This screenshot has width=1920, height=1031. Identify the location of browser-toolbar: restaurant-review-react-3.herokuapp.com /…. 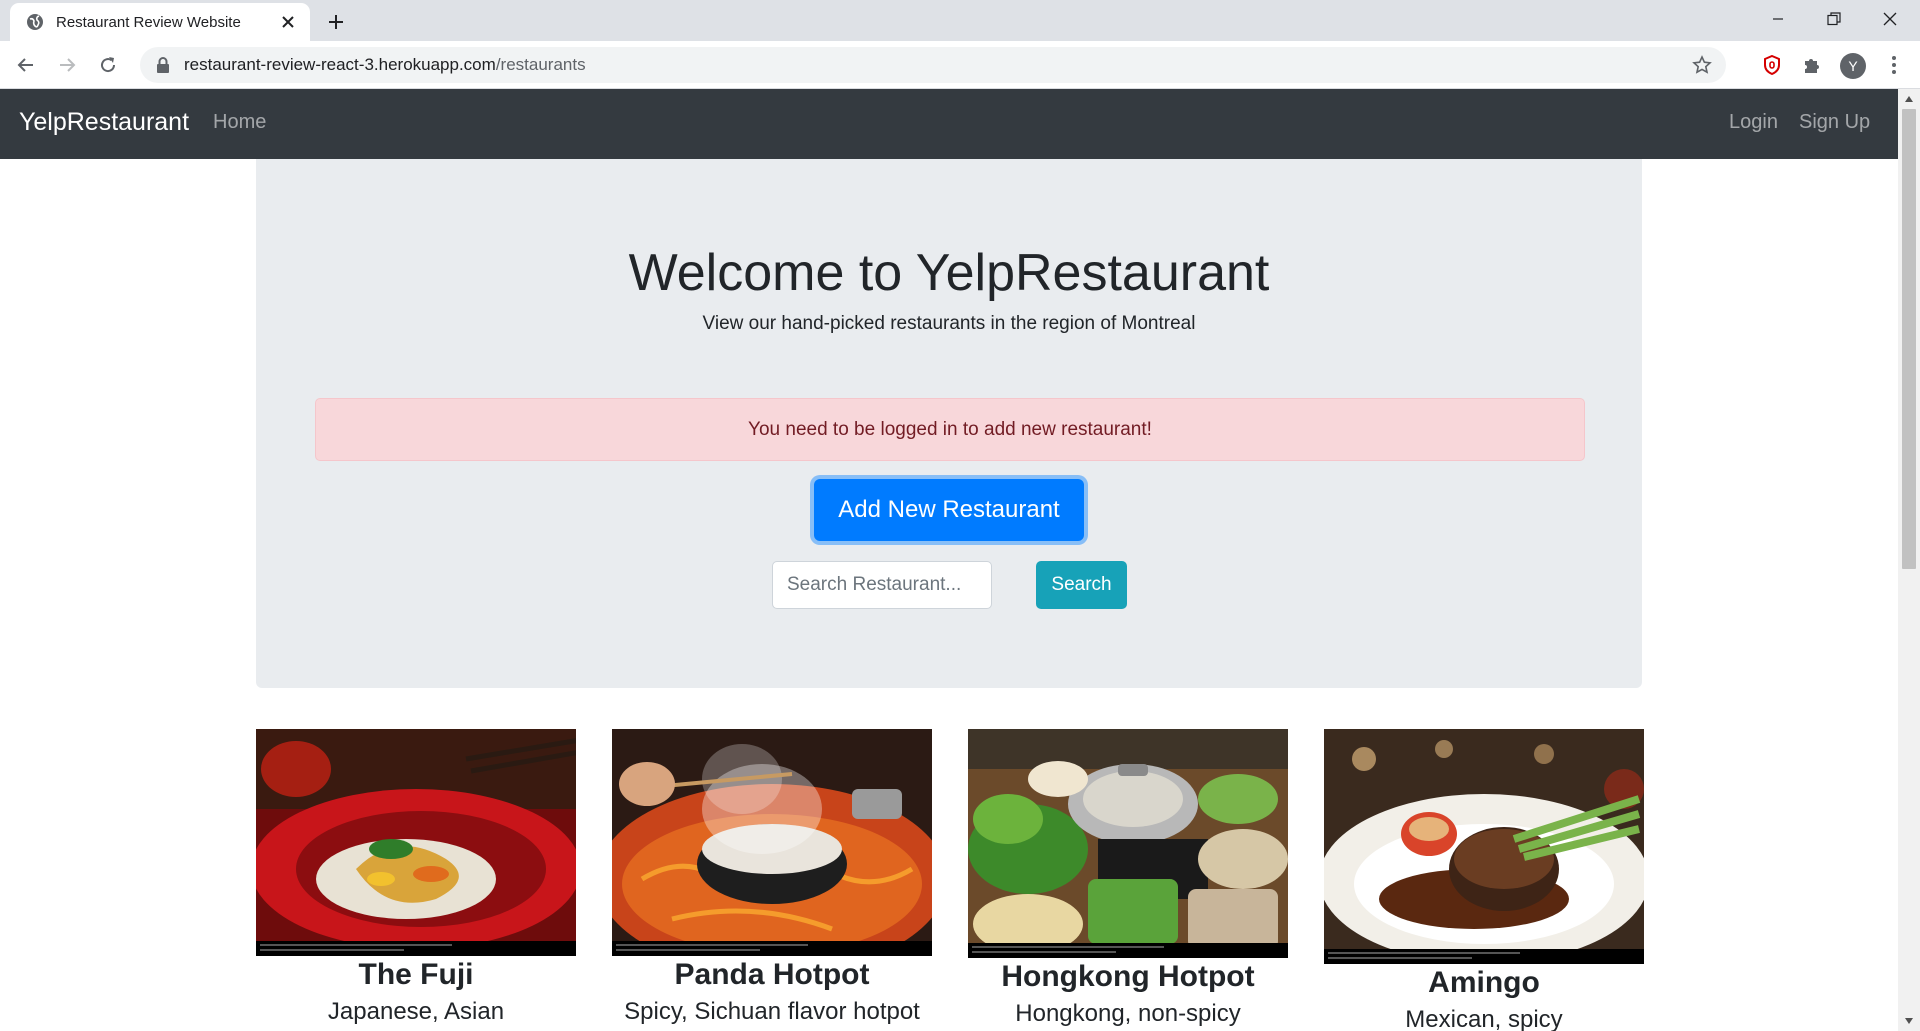
(960, 65).